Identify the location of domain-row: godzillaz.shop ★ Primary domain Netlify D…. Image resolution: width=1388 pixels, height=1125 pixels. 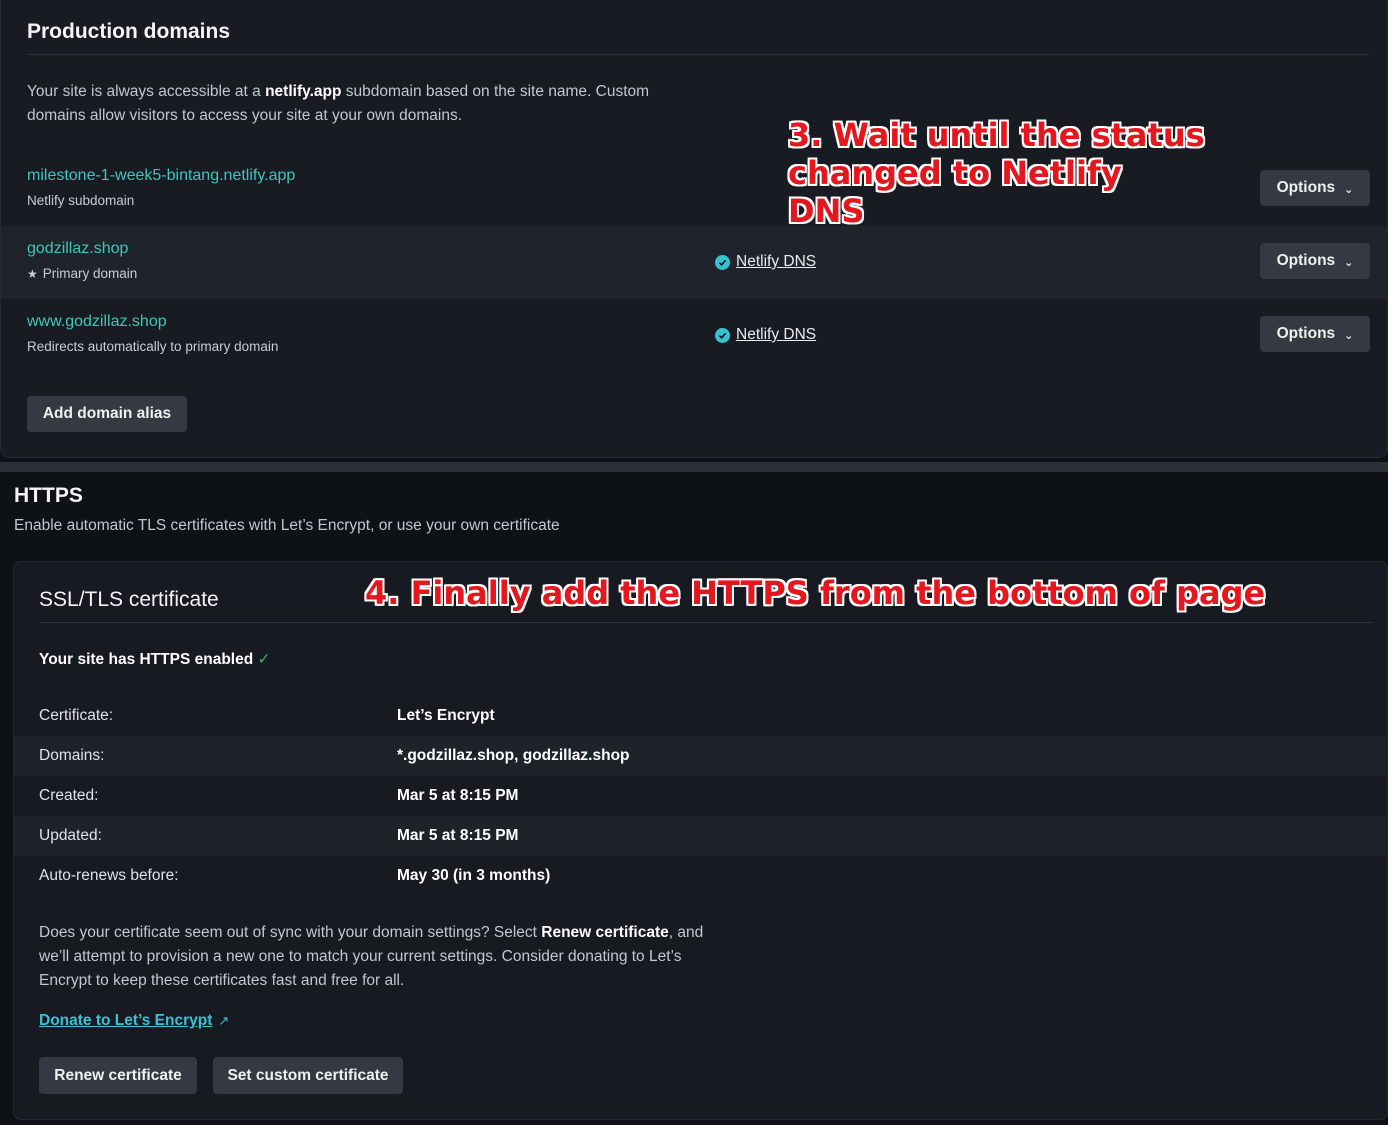
(694, 262).